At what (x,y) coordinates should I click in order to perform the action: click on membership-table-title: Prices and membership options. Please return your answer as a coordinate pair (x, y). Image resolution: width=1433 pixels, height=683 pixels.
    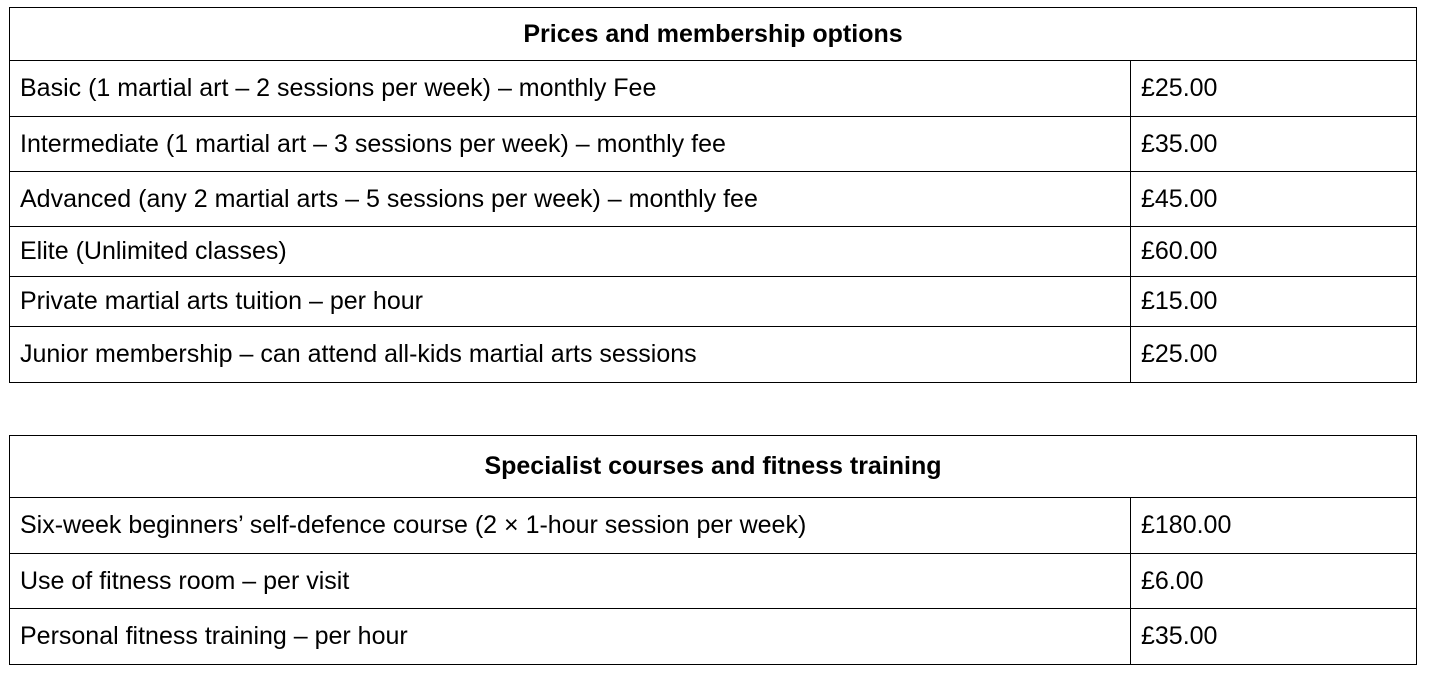
    Looking at the image, I should click on (713, 34).